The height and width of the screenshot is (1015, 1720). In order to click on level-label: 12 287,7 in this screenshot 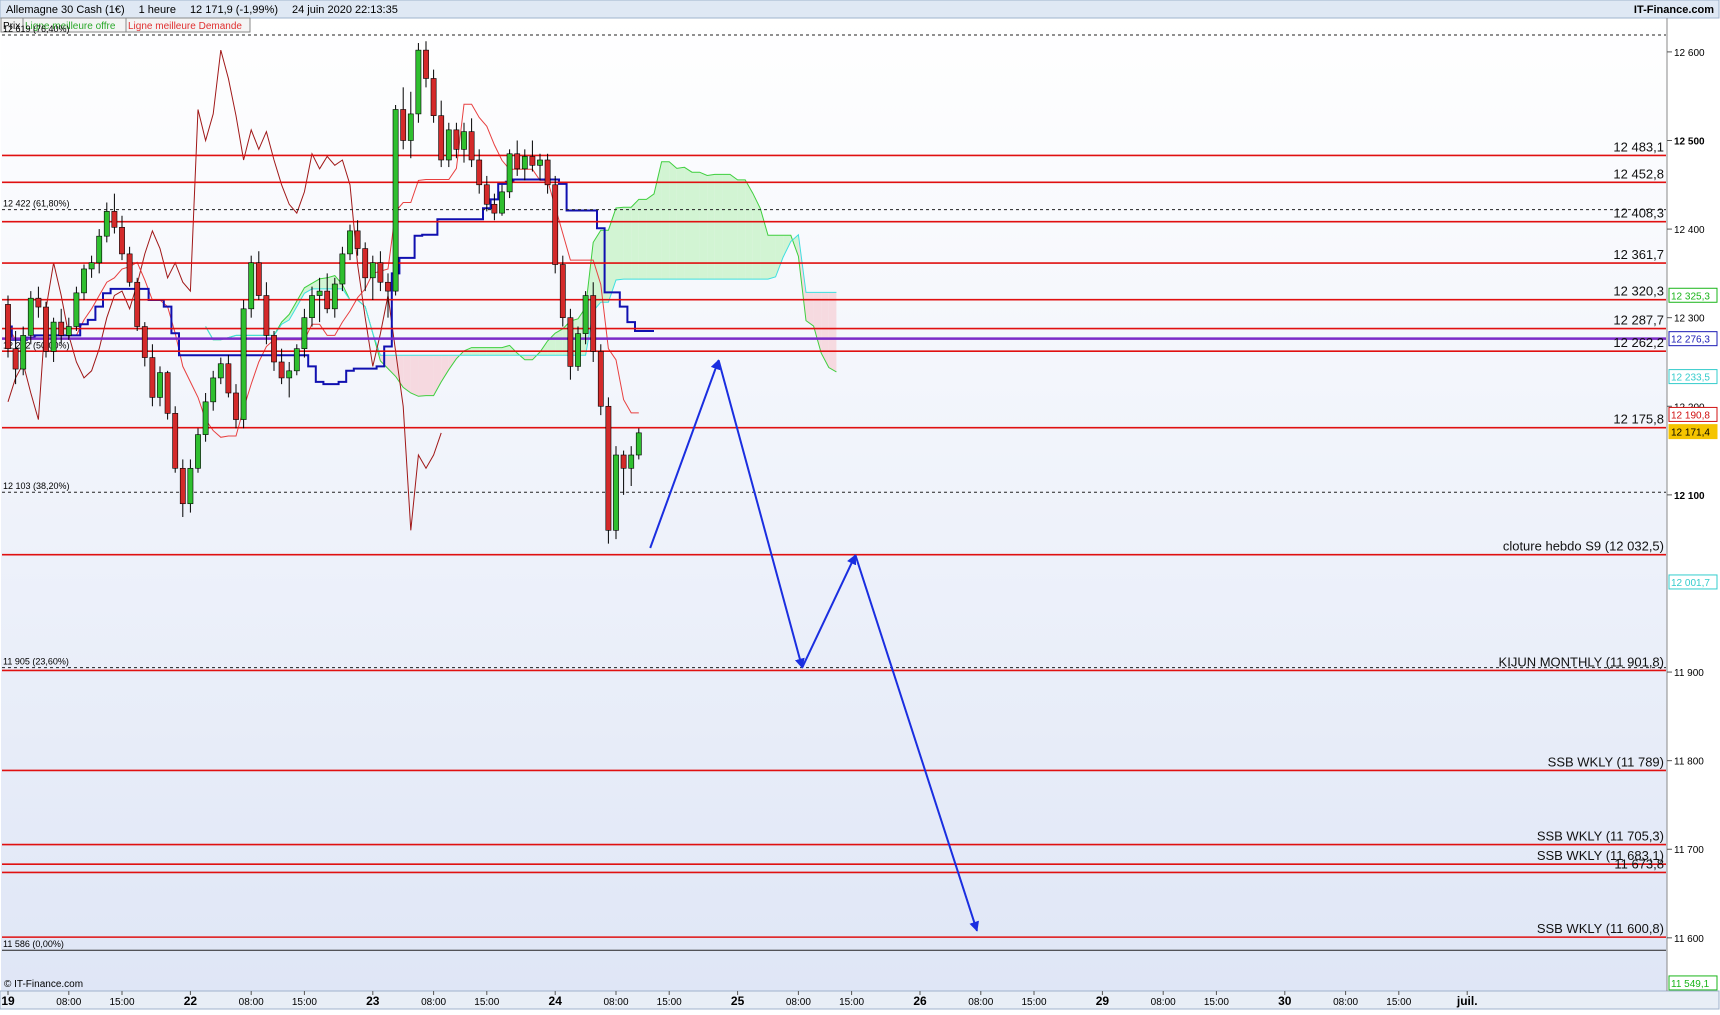, I will do `click(1638, 320)`.